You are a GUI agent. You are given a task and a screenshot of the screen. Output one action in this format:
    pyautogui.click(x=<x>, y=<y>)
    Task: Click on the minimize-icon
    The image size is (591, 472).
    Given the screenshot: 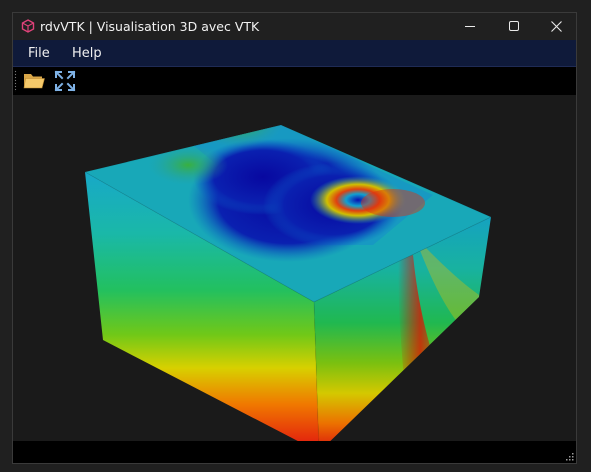 What is the action you would take?
    pyautogui.click(x=469, y=26)
    